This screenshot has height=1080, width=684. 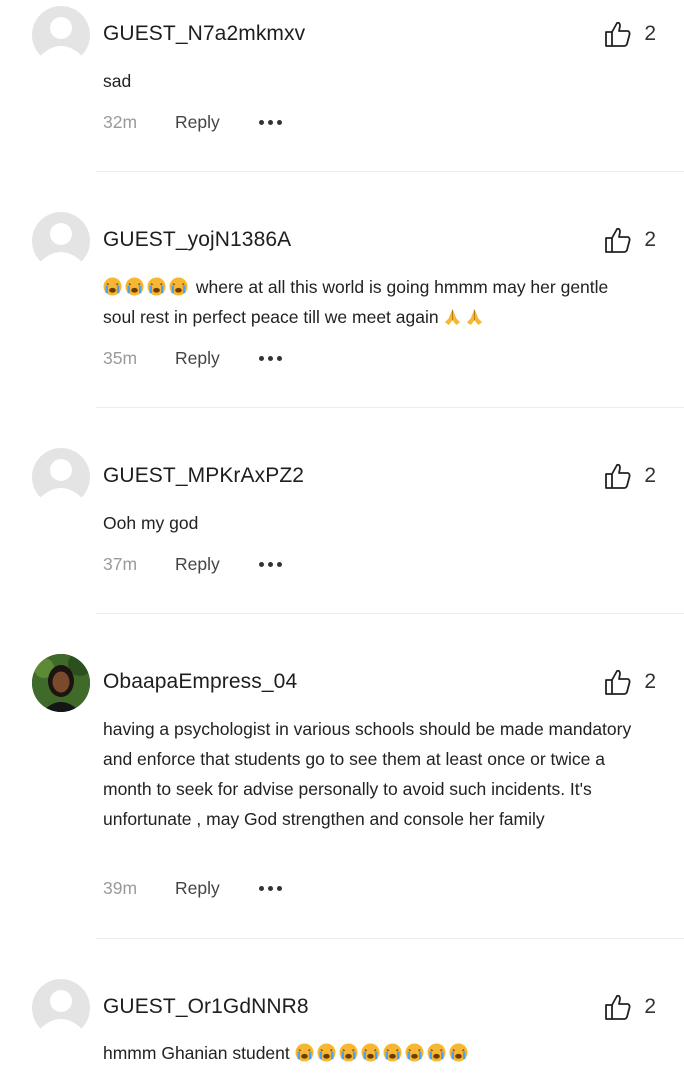 What do you see at coordinates (204, 34) in the screenshot?
I see `comment-username: GUEST_N7a2mkmxv` at bounding box center [204, 34].